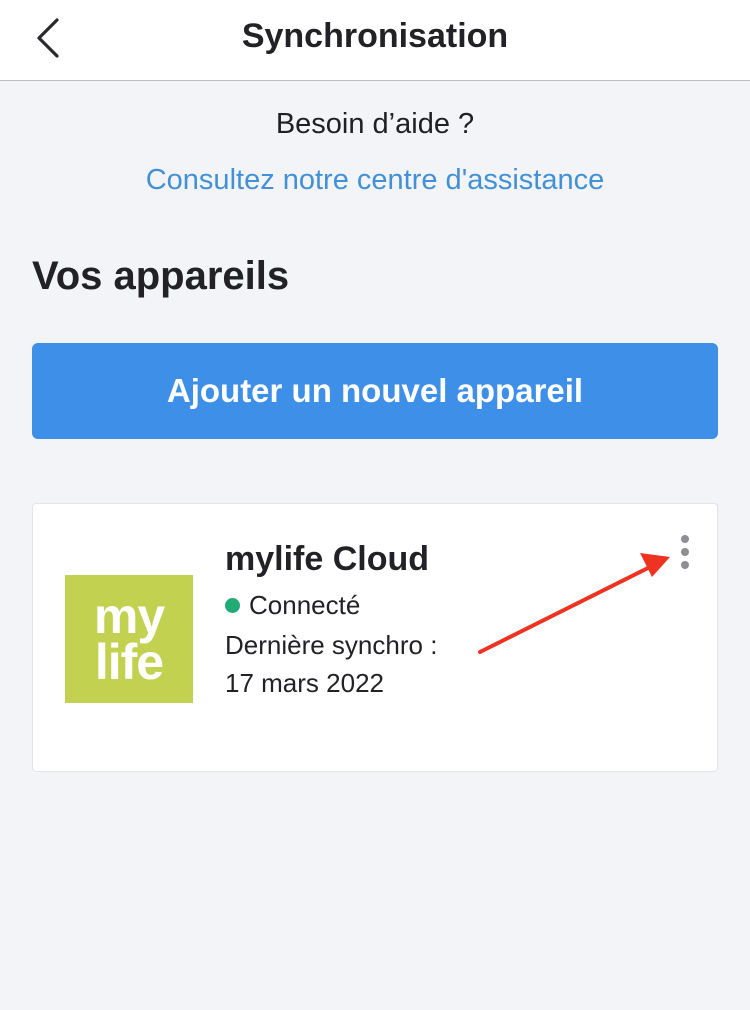  What do you see at coordinates (161, 276) in the screenshot?
I see `devices-section-title: Vos appareils` at bounding box center [161, 276].